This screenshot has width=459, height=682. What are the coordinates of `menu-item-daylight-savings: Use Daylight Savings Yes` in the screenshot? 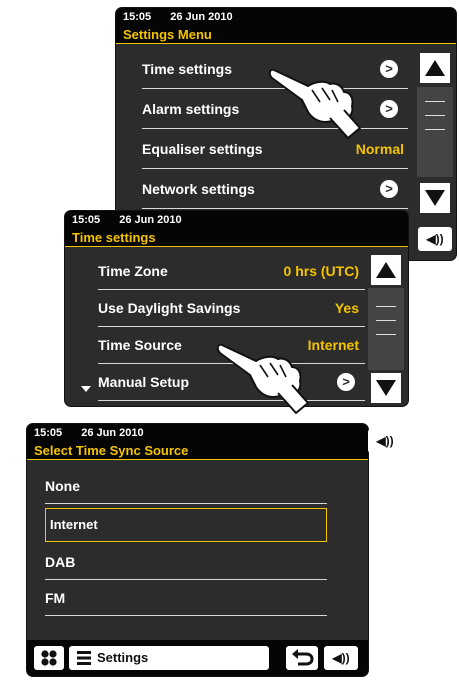 It's located at (231, 308).